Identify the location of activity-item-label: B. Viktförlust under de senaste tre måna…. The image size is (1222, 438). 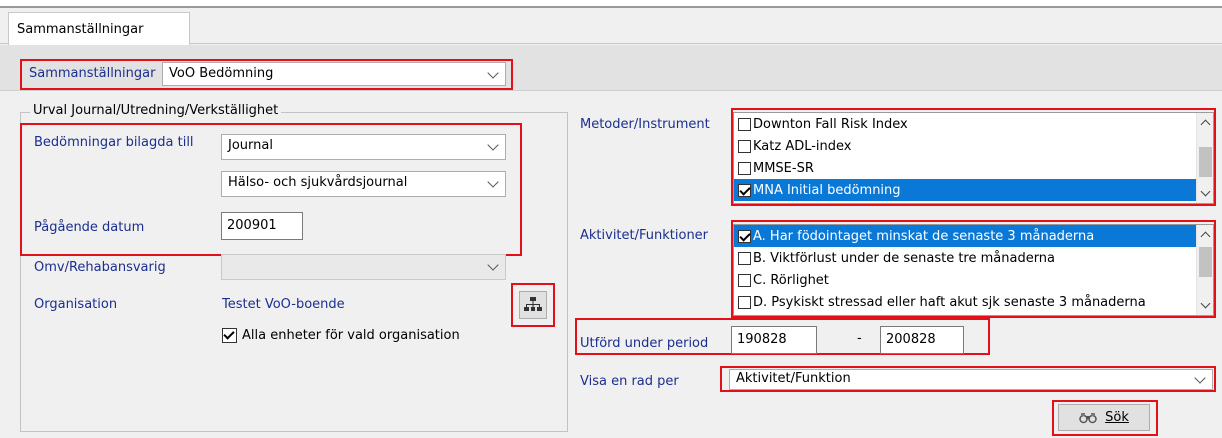
(904, 258).